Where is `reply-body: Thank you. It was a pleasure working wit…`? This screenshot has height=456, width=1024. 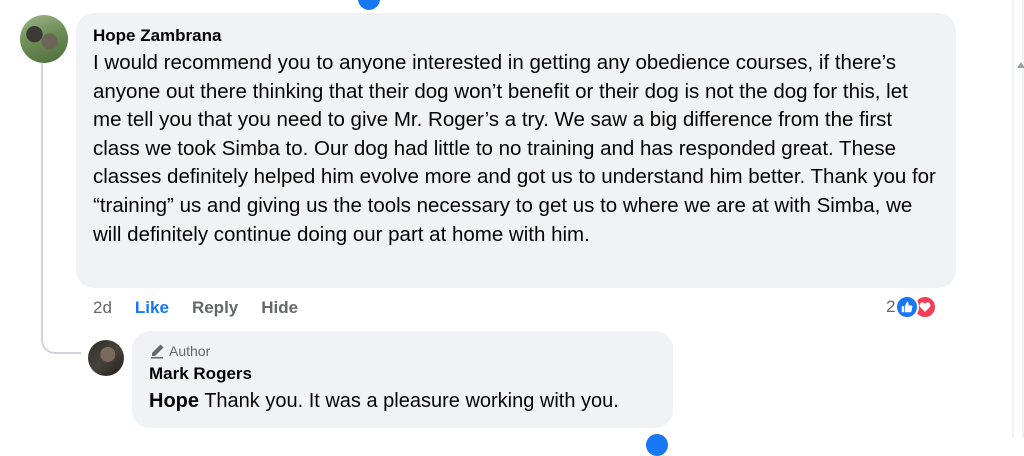 reply-body: Thank you. It was a pleasure working wit… is located at coordinates (409, 401).